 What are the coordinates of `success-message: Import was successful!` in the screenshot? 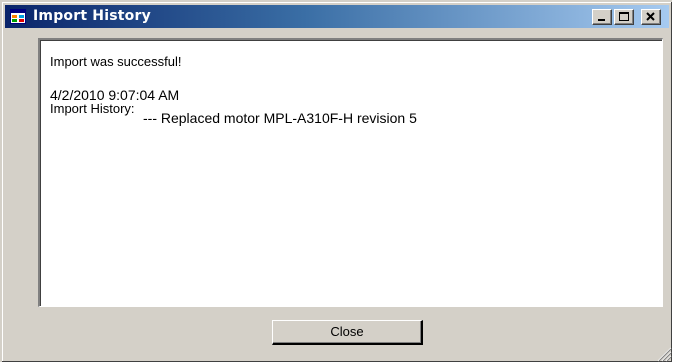 It's located at (116, 61).